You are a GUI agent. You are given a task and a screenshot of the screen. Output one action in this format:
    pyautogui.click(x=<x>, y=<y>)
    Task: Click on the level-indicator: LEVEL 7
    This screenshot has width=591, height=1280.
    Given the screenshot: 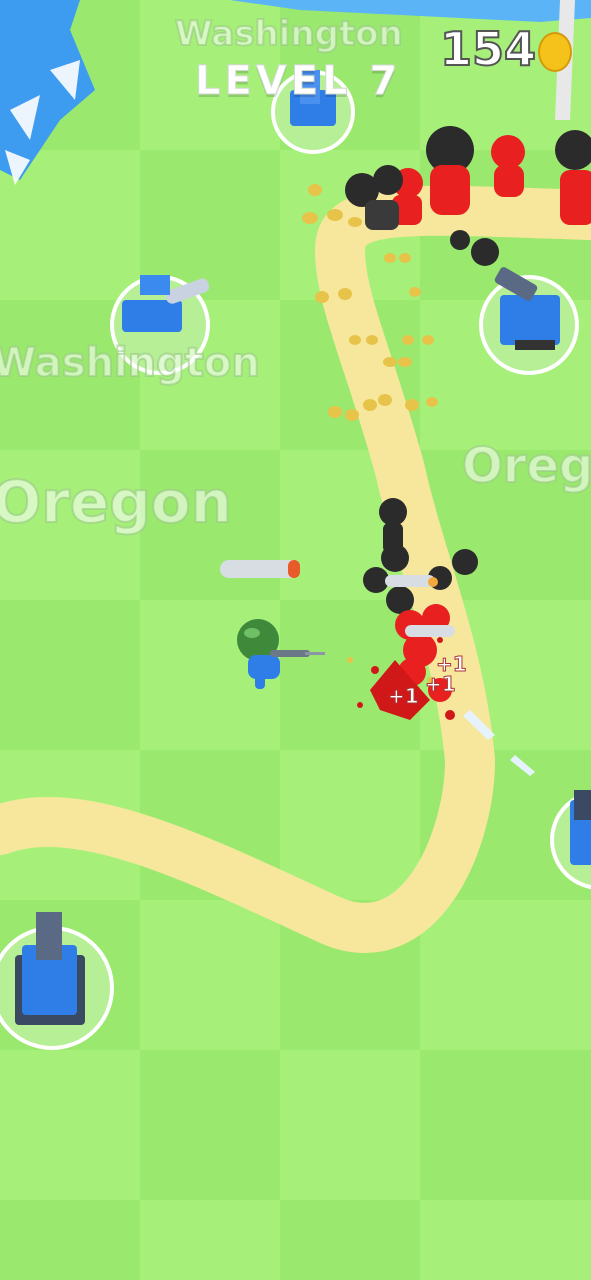 What is the action you would take?
    pyautogui.click(x=298, y=81)
    